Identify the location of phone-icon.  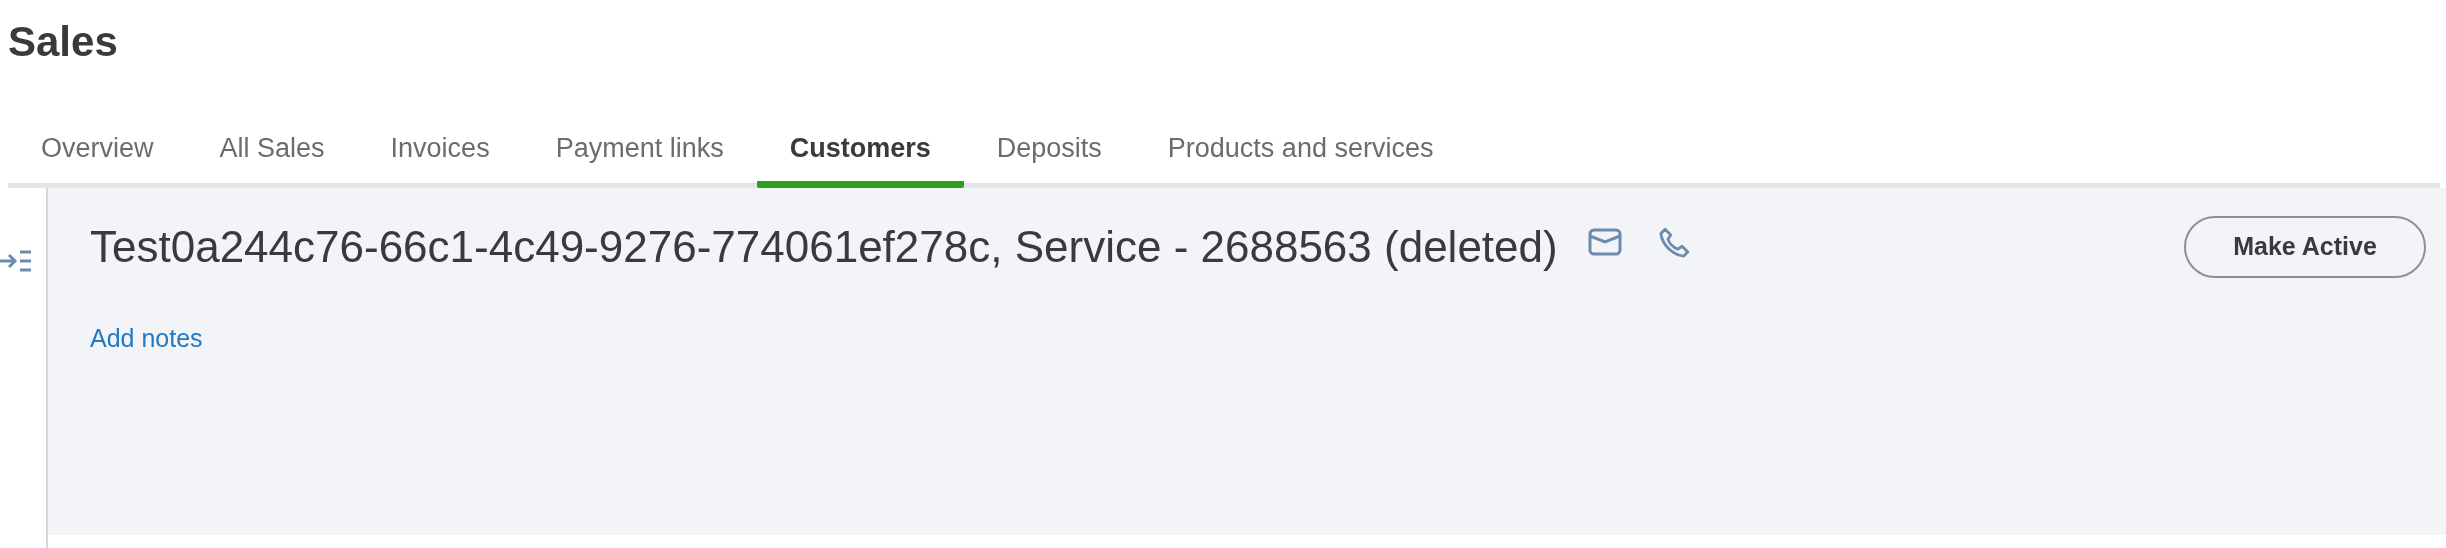
(1674, 242).